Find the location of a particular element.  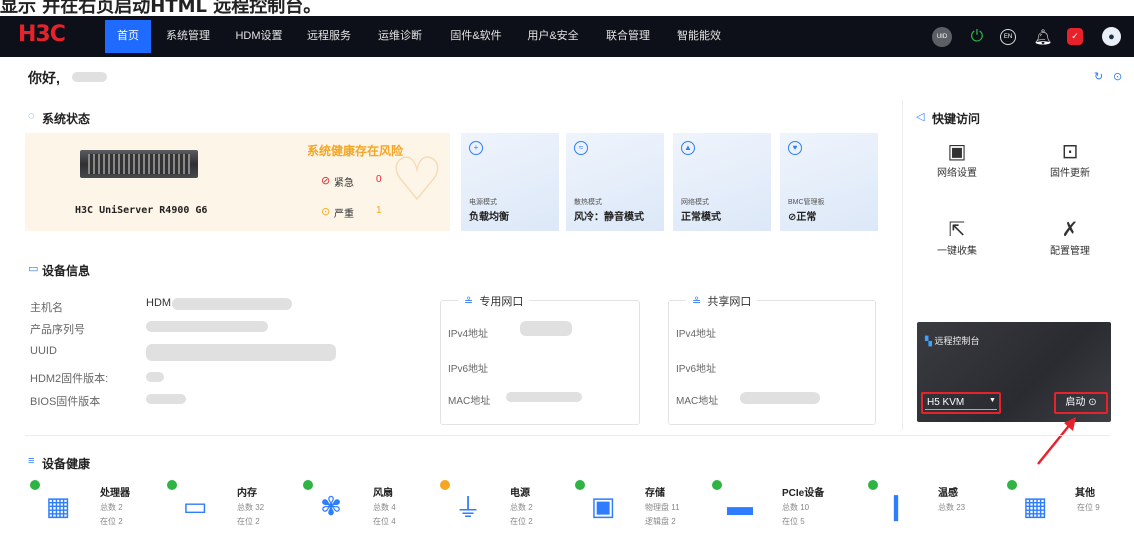

refresh-icon: ↻ is located at coordinates (1098, 76).